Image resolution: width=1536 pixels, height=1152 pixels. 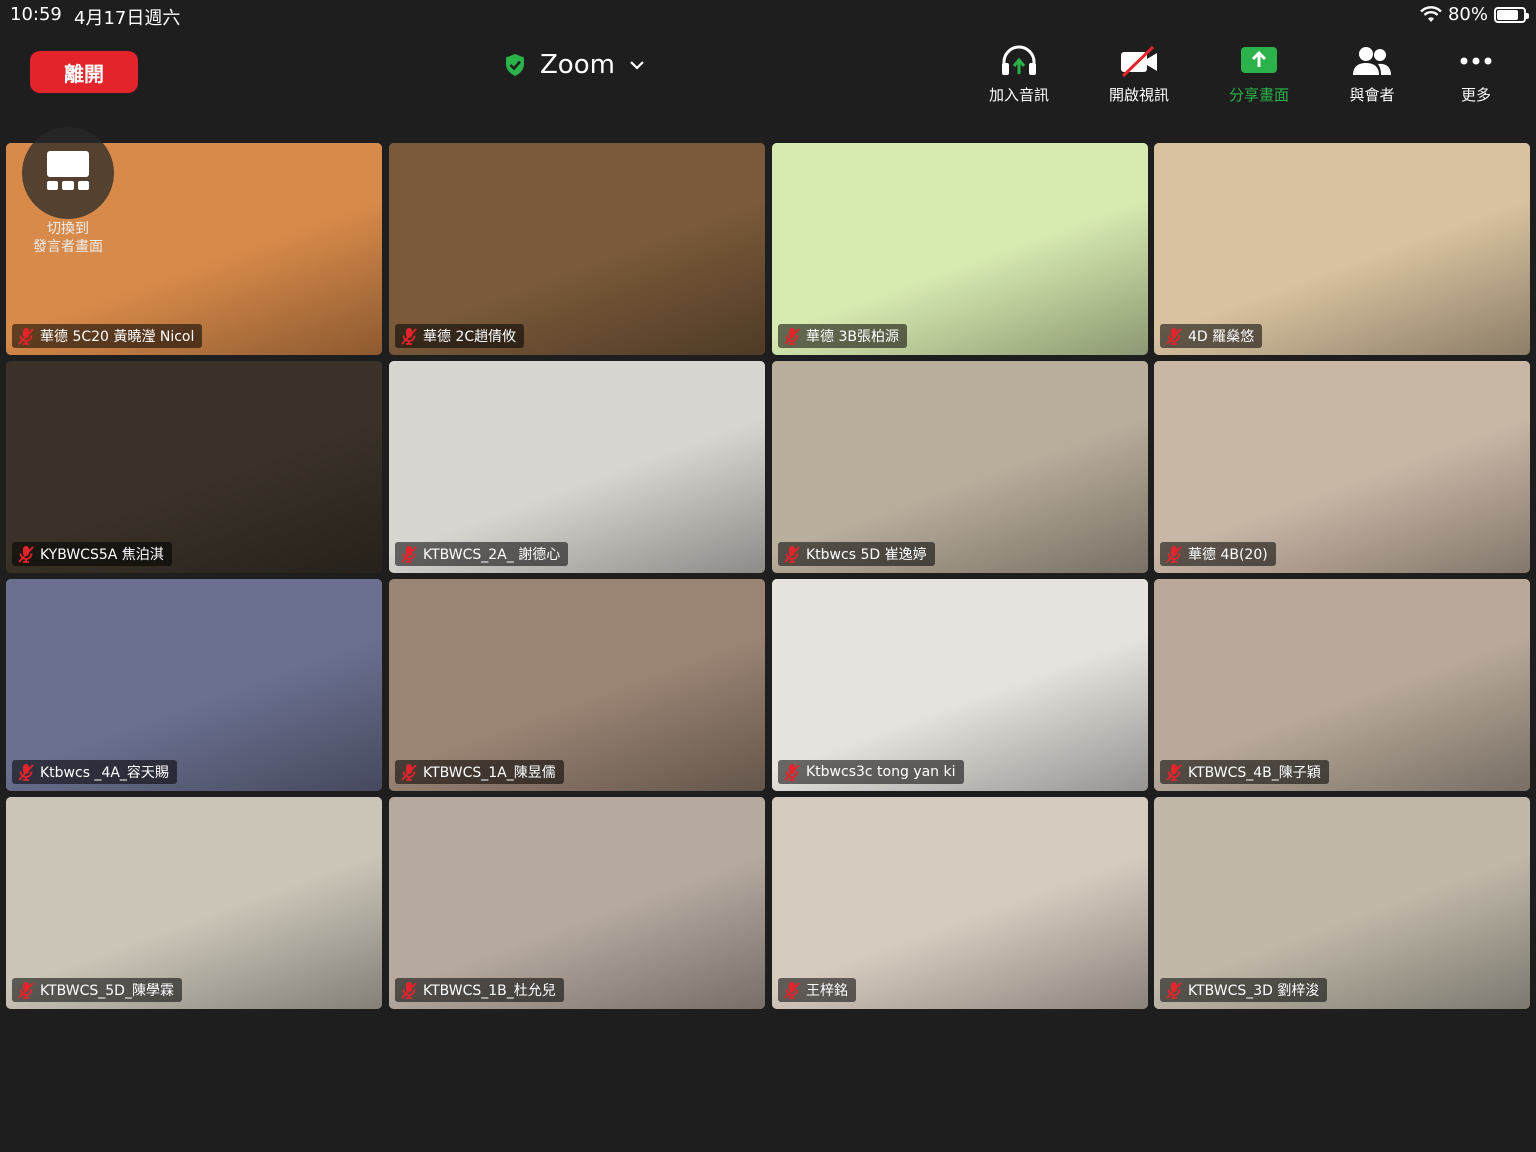 I want to click on participant-tile: KYBWCS5A 焦泊淇, so click(x=194, y=467).